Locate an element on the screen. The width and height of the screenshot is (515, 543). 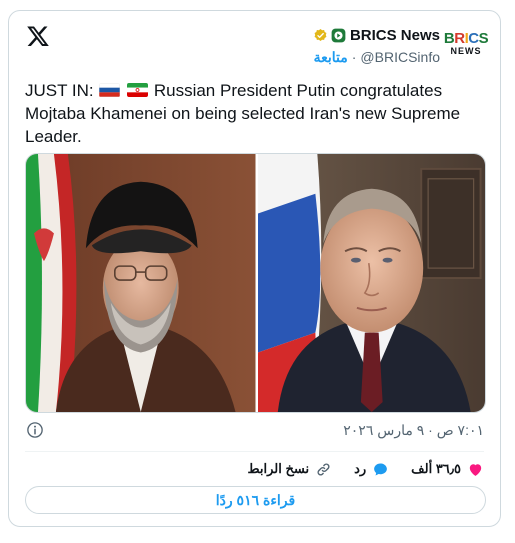
avatar: BRICS NEWS is located at coordinates (466, 43).